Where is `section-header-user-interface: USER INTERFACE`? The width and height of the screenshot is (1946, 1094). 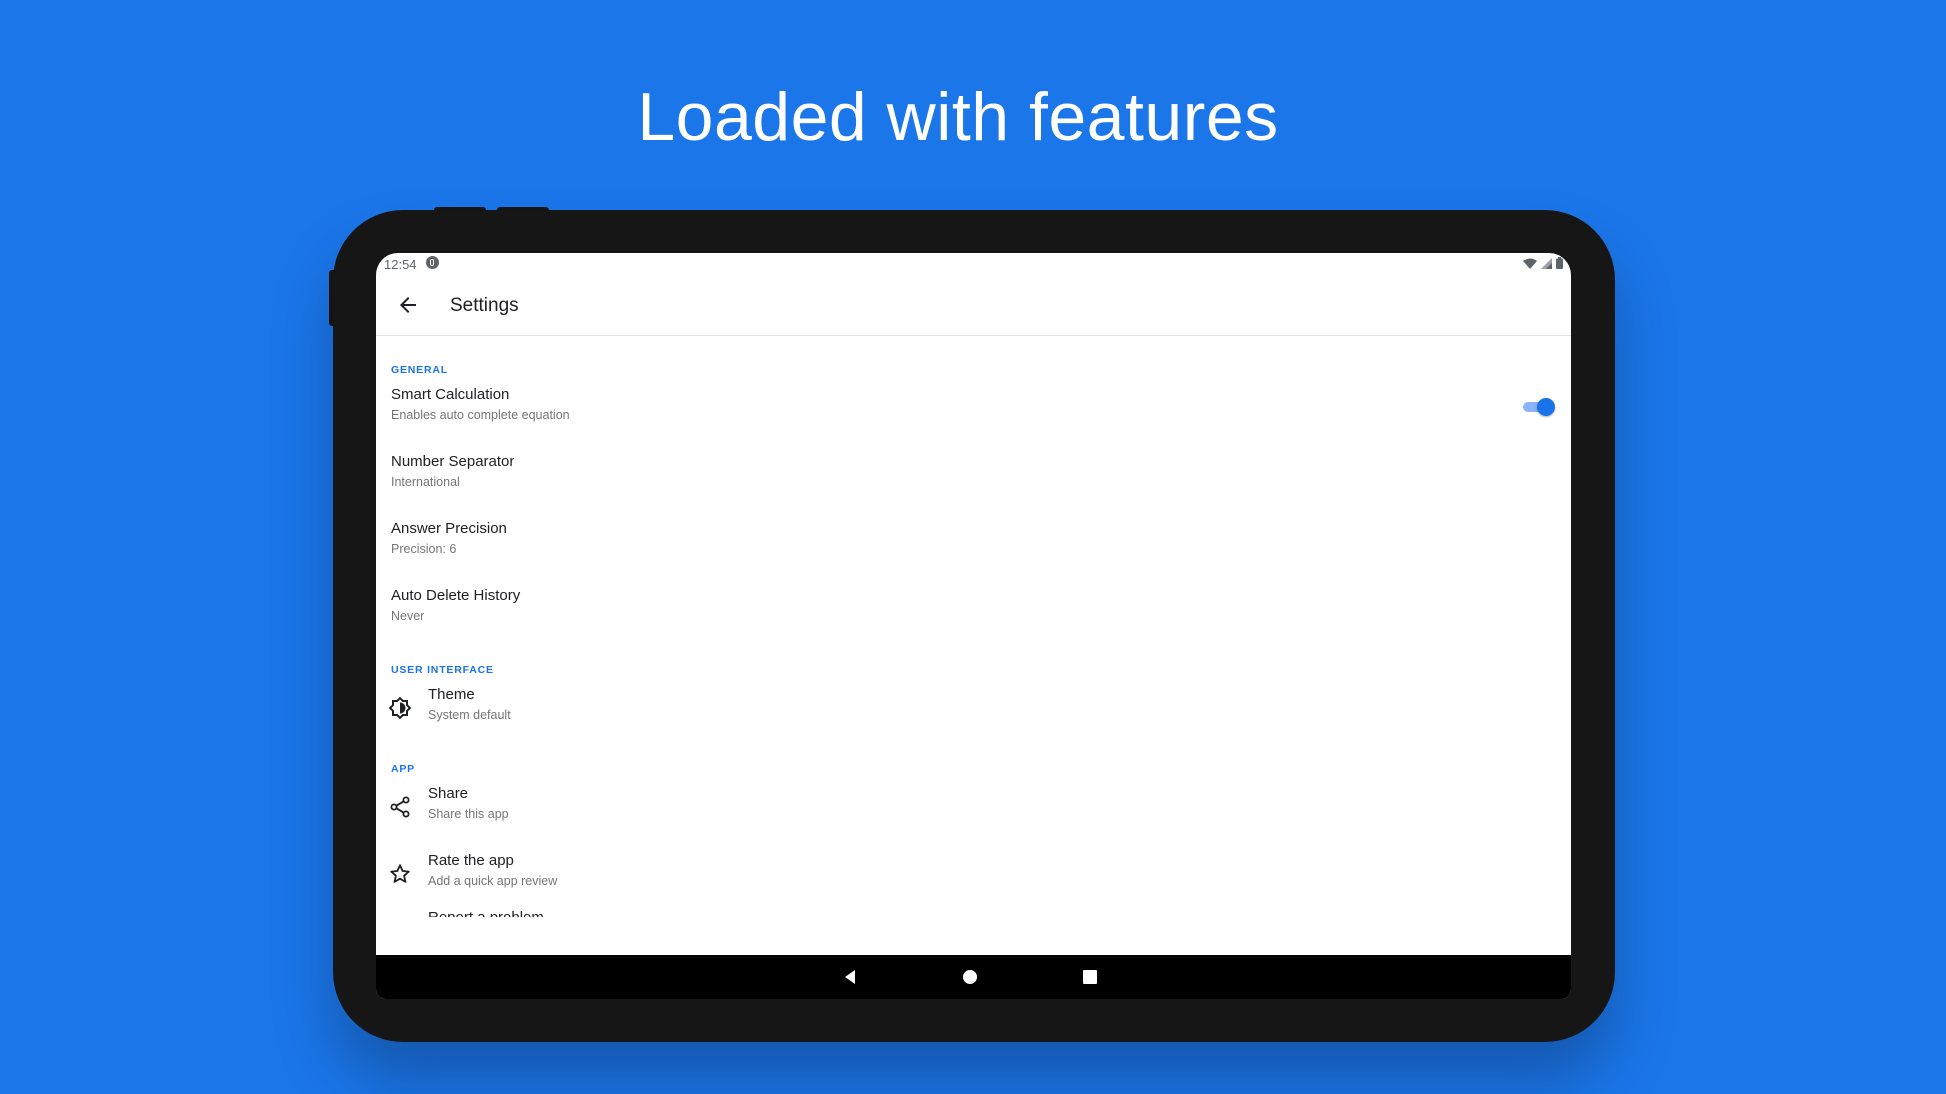 section-header-user-interface: USER INTERFACE is located at coordinates (442, 670).